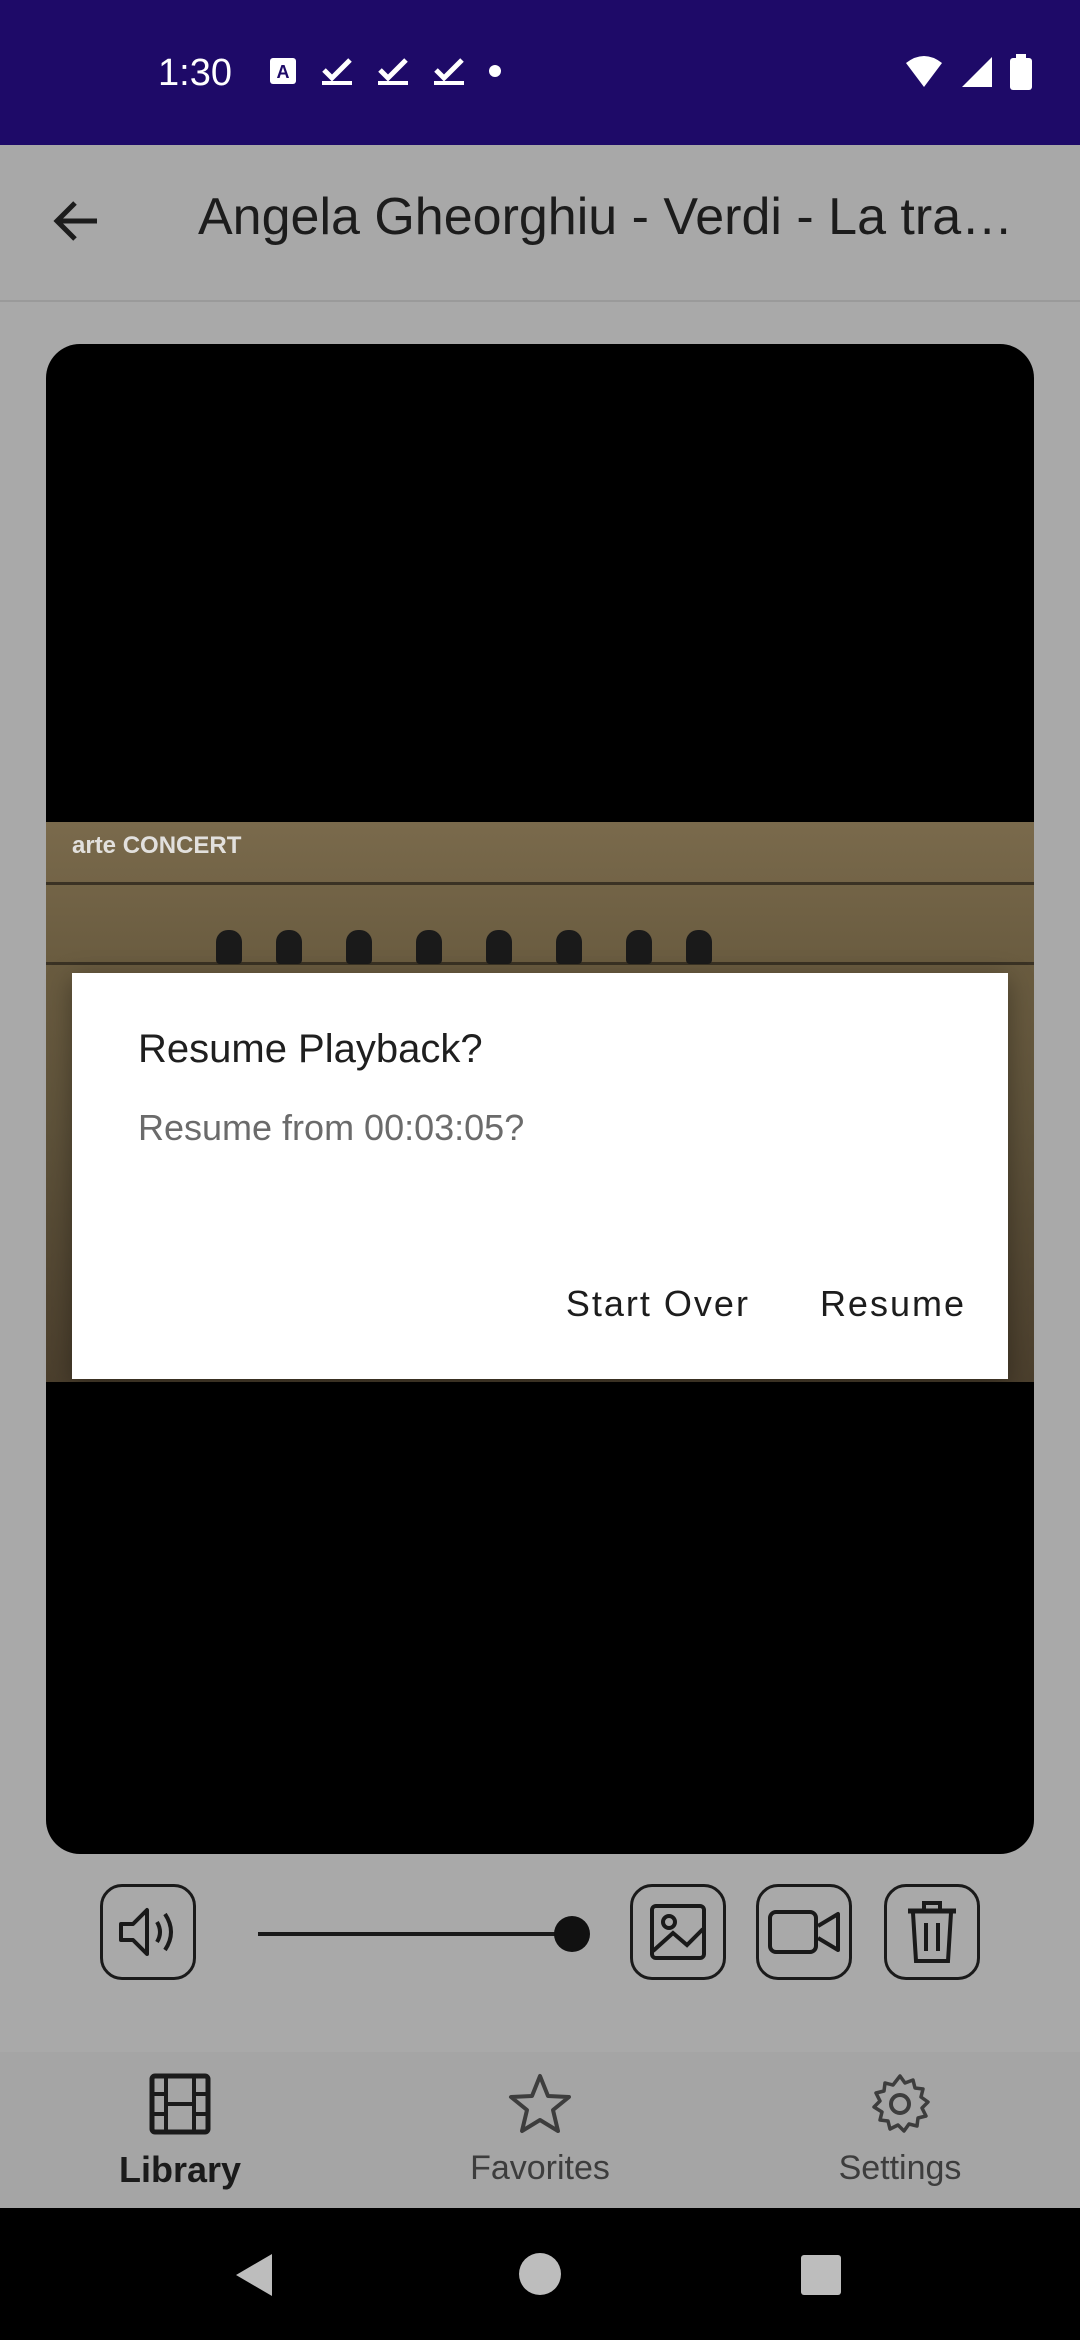 The image size is (1080, 2340). Describe the element at coordinates (157, 845) in the screenshot. I see `watermark-logo: arte CONCERT` at that location.